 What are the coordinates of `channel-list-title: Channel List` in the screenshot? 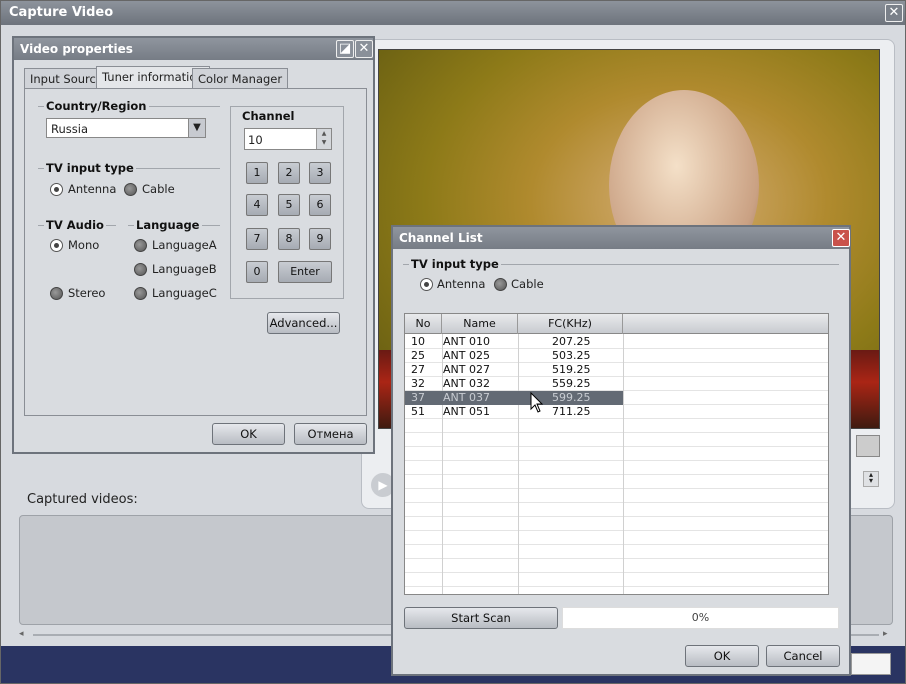 It's located at (621, 238).